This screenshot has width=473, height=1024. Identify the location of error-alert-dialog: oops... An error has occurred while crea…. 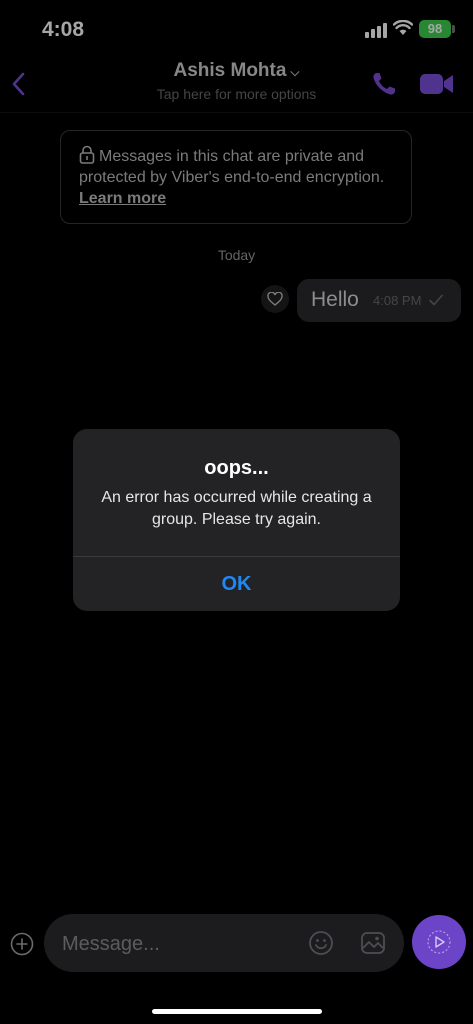
(236, 520).